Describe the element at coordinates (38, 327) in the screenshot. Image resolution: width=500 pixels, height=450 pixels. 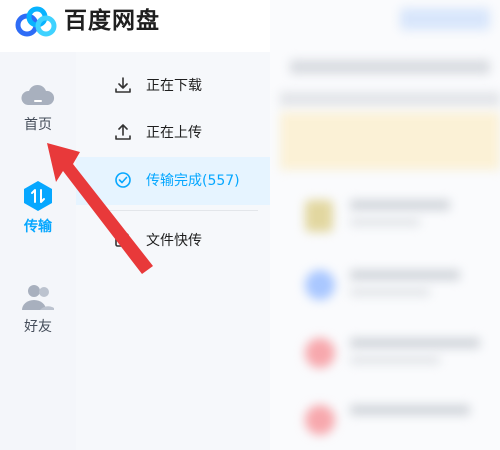
I see `nav-item-friends-label: 好友` at that location.